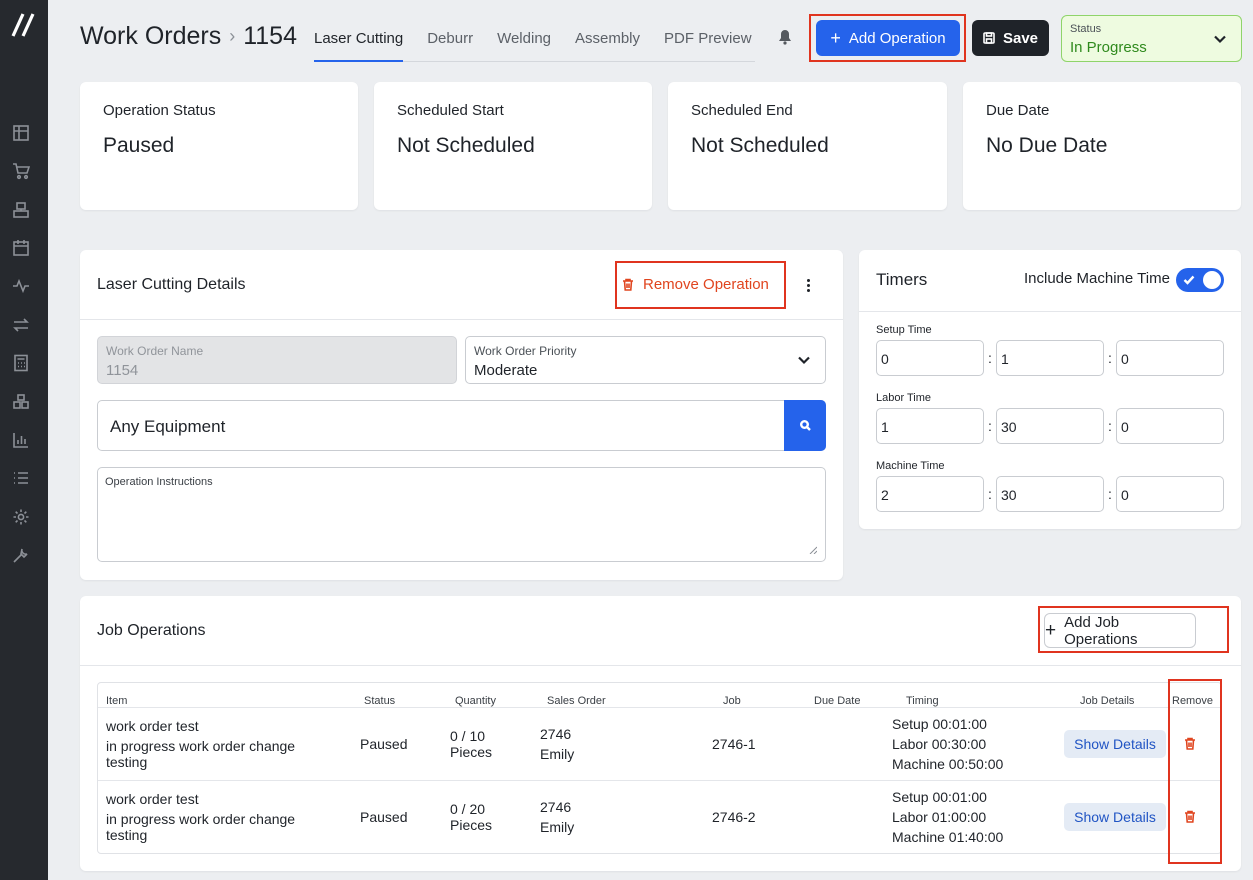 This screenshot has height=880, width=1253. What do you see at coordinates (155, 351) in the screenshot?
I see `field-label: Work Order Name` at bounding box center [155, 351].